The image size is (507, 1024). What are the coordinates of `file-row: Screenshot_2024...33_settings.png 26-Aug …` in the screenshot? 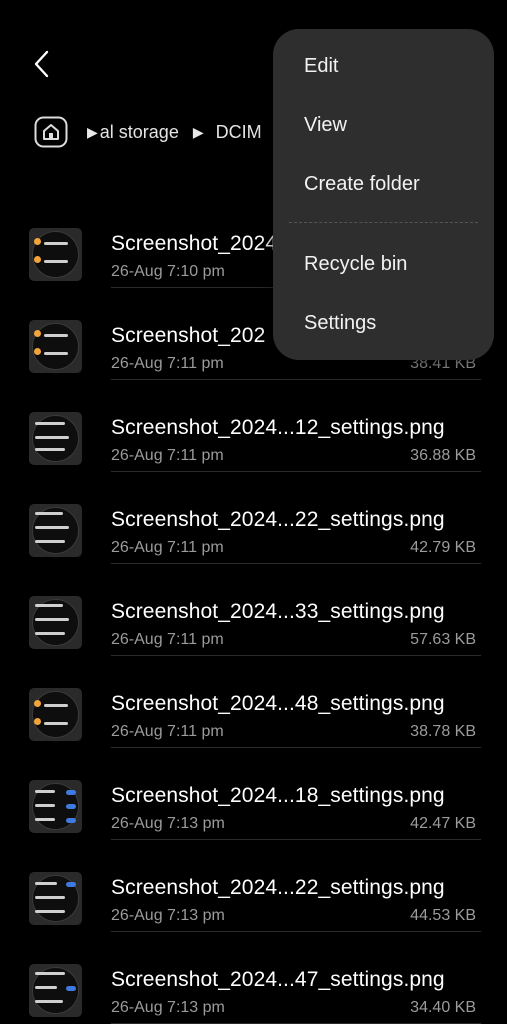 It's located at (253, 610).